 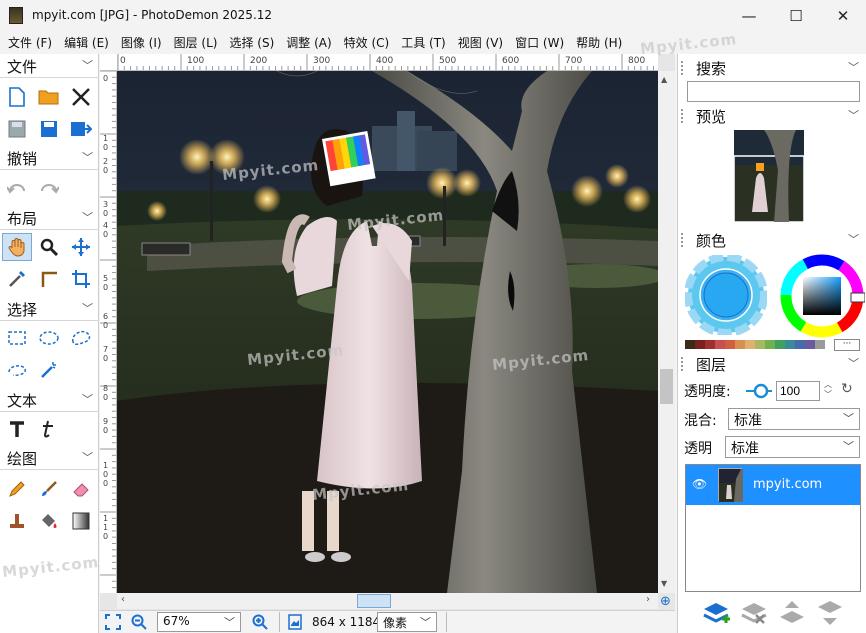 I want to click on zoom-select: 67% ﹀, so click(x=199, y=622).